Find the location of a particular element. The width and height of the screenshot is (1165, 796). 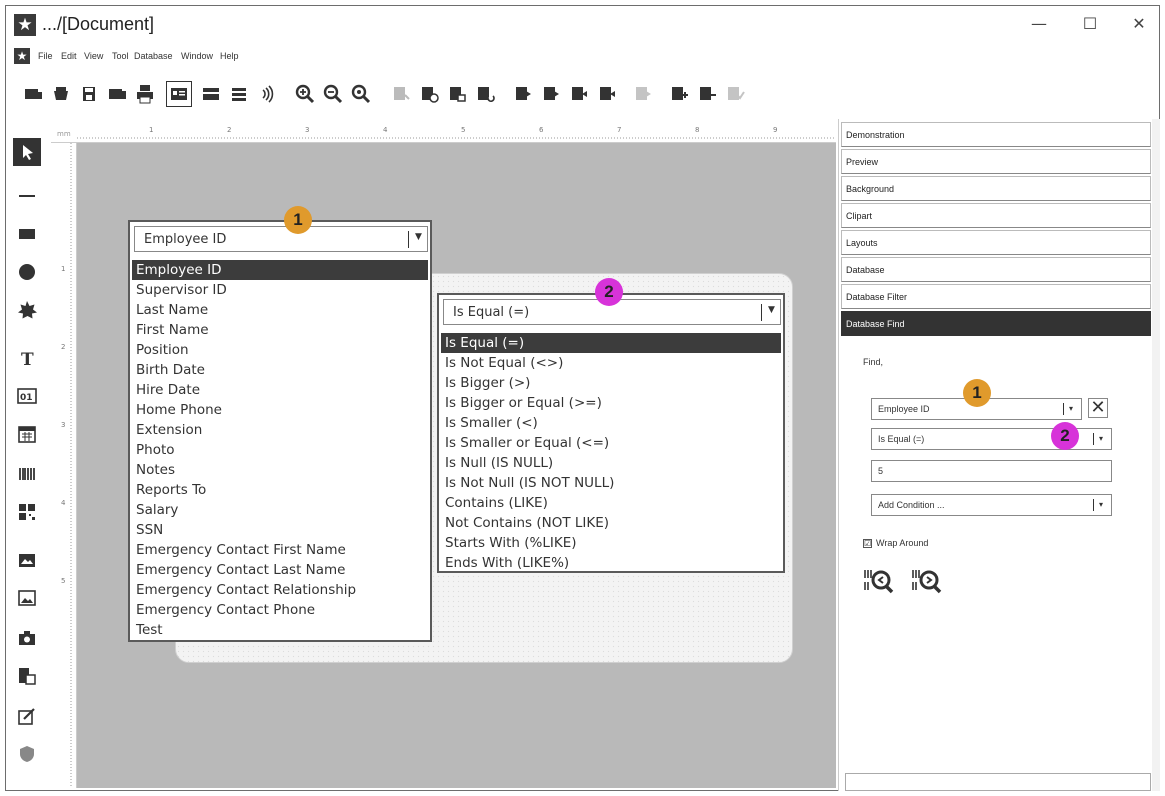

ellipse-icon is located at coordinates (27, 272).